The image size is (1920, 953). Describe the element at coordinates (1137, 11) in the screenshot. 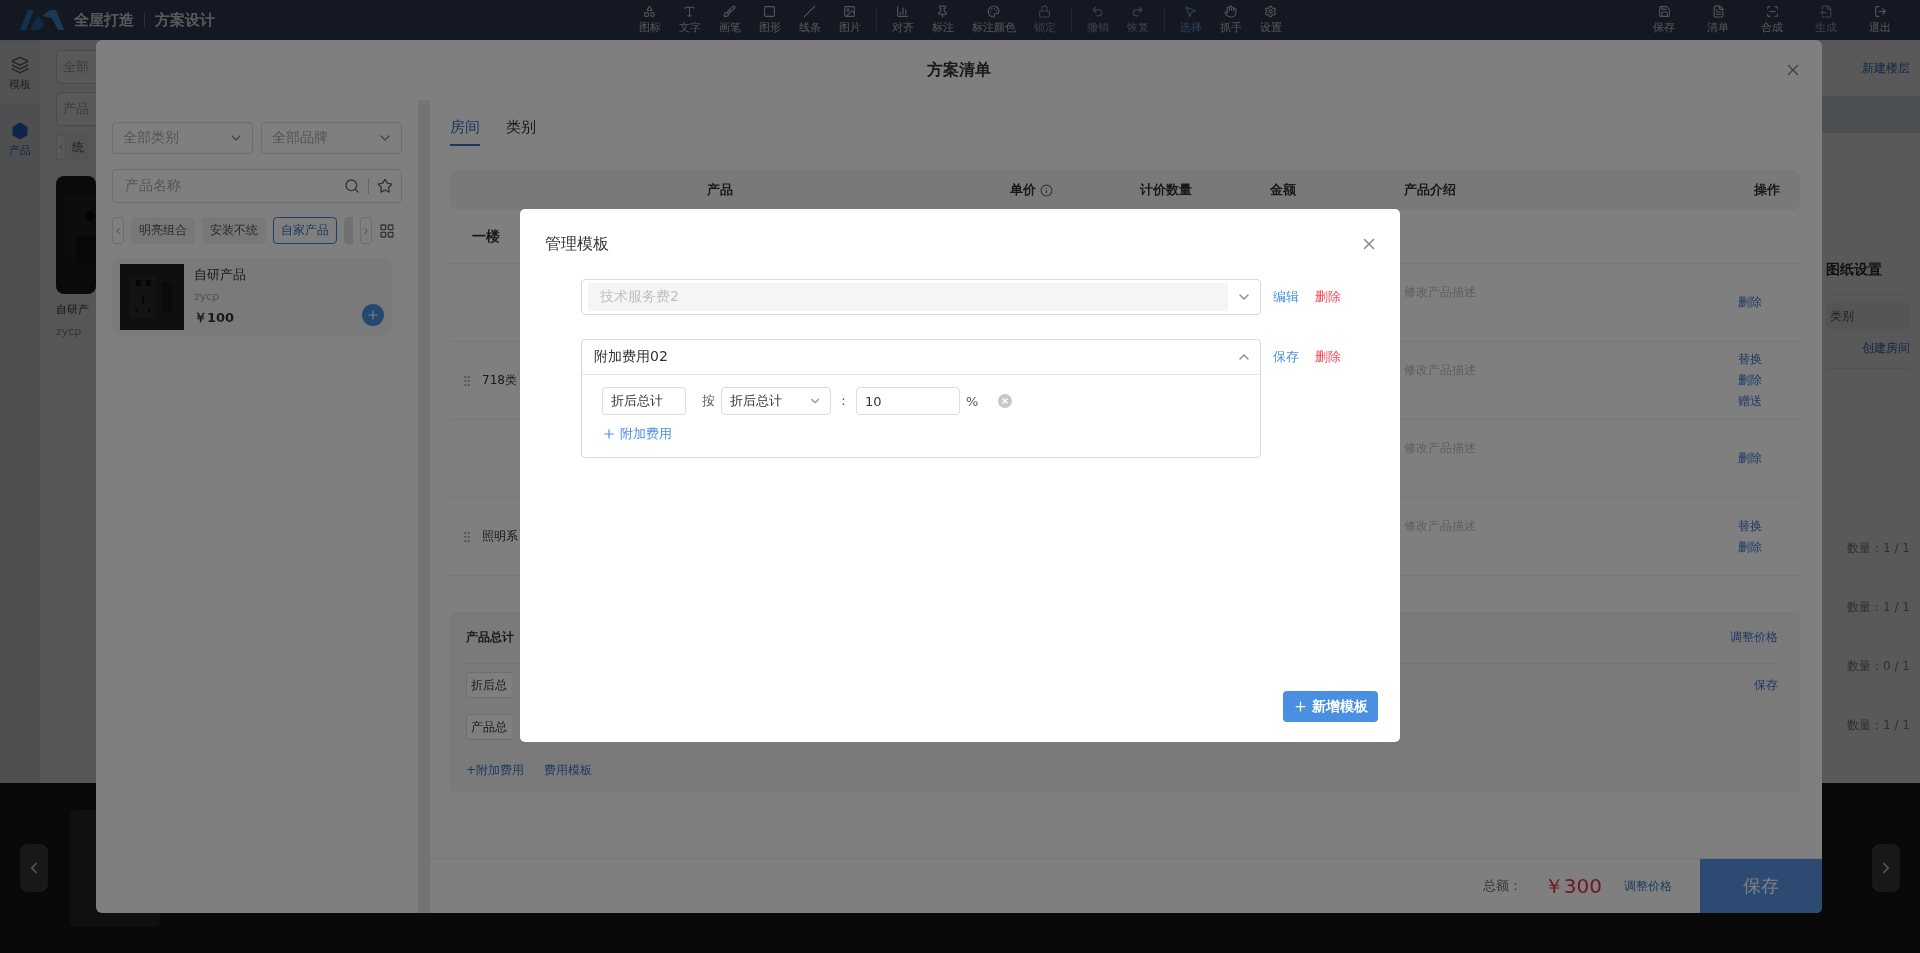

I see `redo-icon` at that location.